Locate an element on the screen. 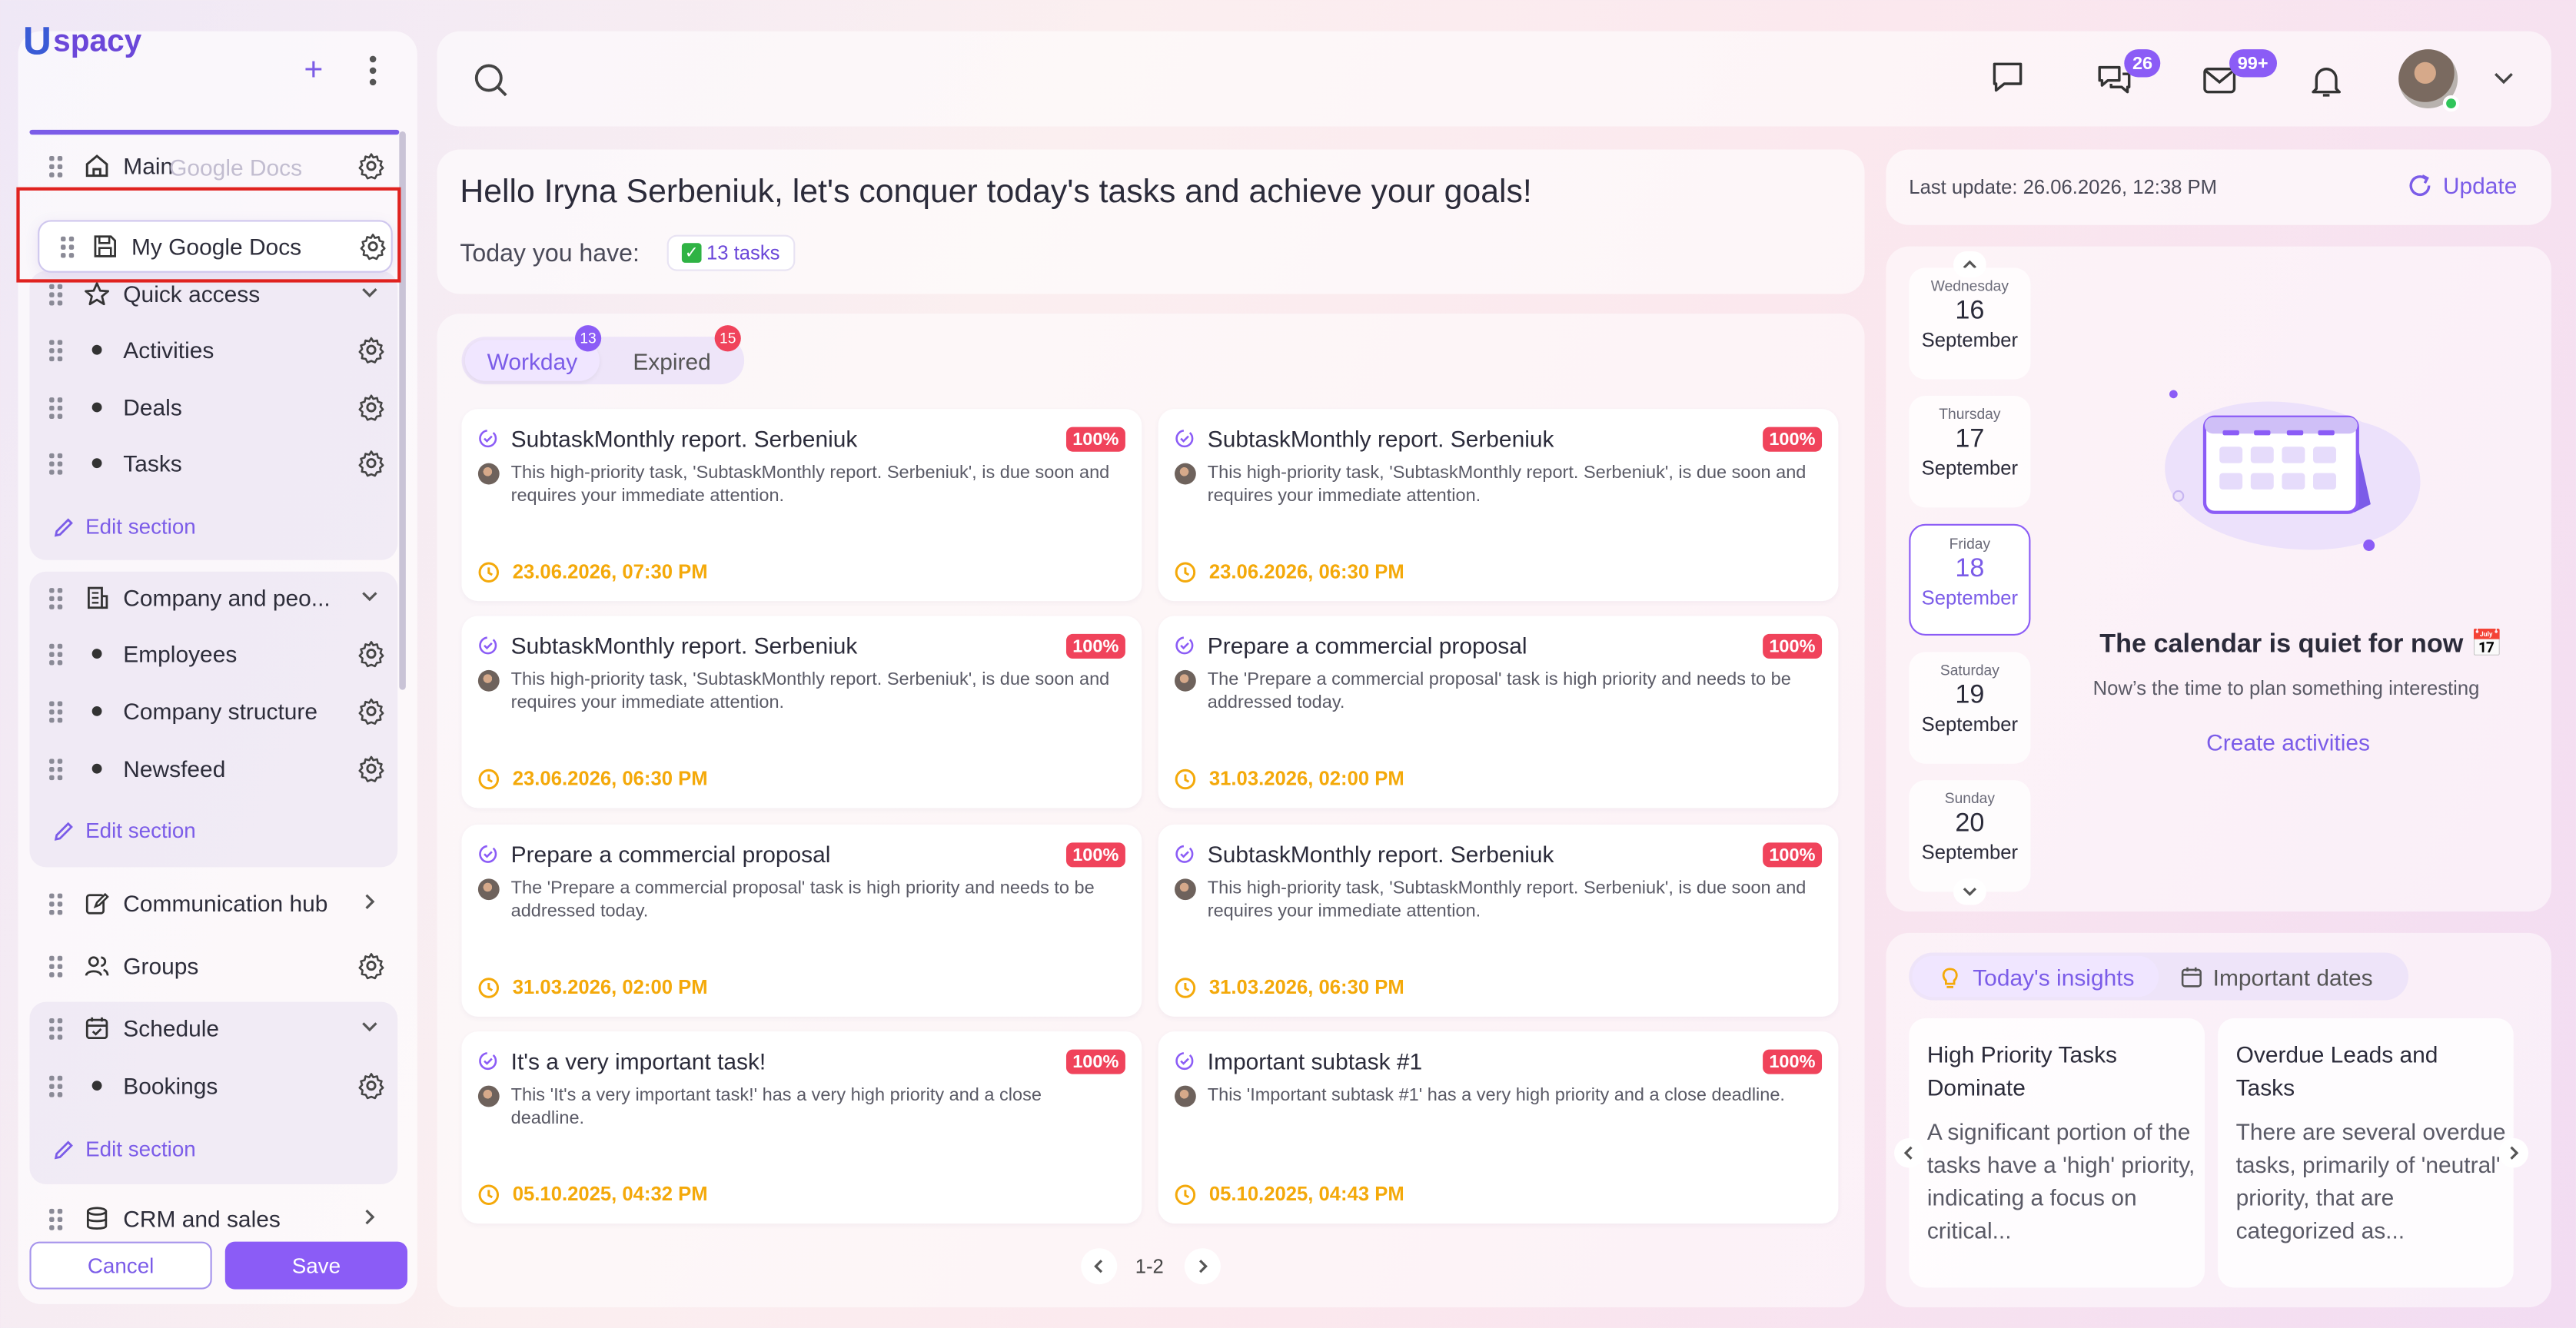  clock-icon is located at coordinates (489, 571).